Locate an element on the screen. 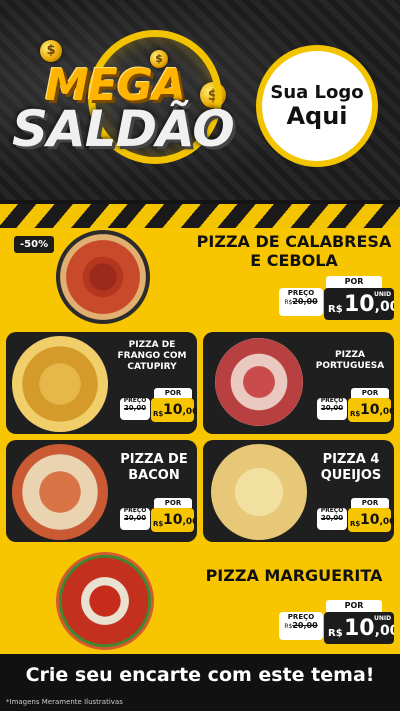  product-card-bacon: PIZZA DE BACON POR PREÇO 20,00 R$ 10,00 is located at coordinates (101, 491).